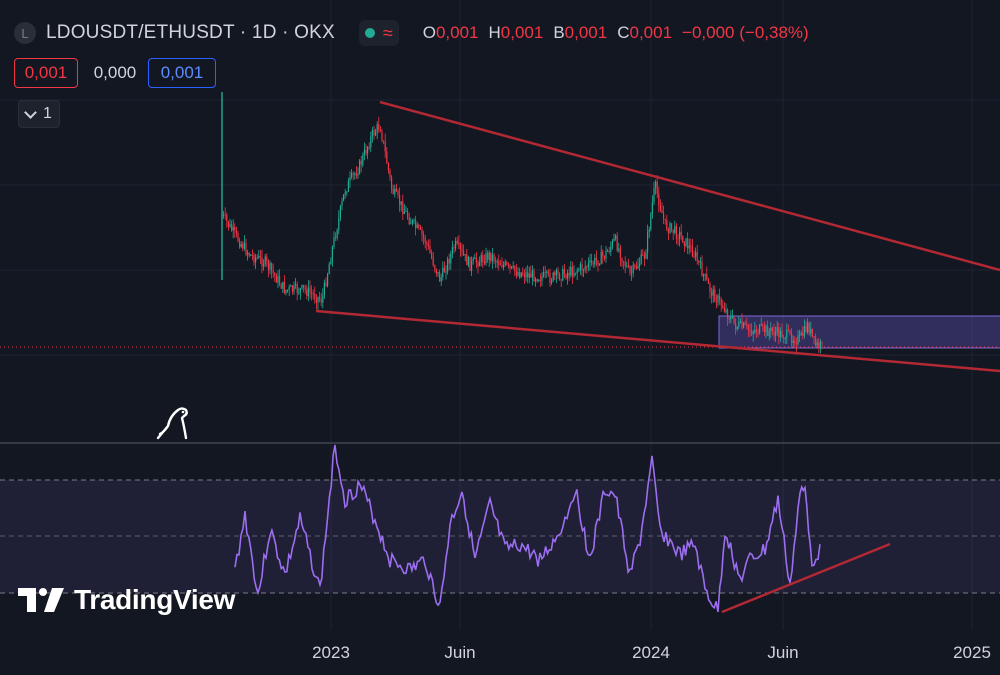 Image resolution: width=1000 pixels, height=675 pixels. I want to click on chevron-down-icon, so click(30, 112).